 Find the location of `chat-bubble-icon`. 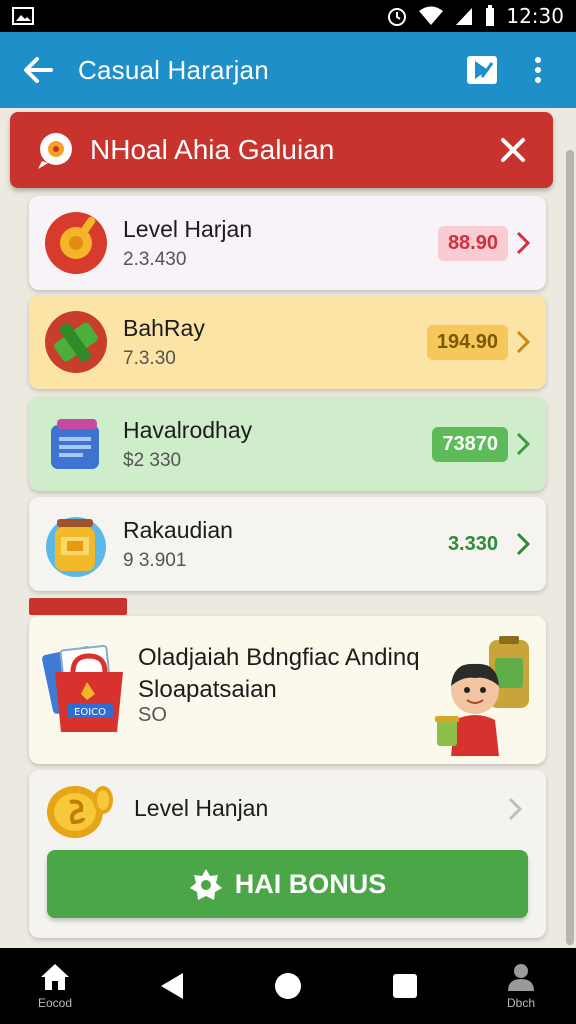

chat-bubble-icon is located at coordinates (55, 151).